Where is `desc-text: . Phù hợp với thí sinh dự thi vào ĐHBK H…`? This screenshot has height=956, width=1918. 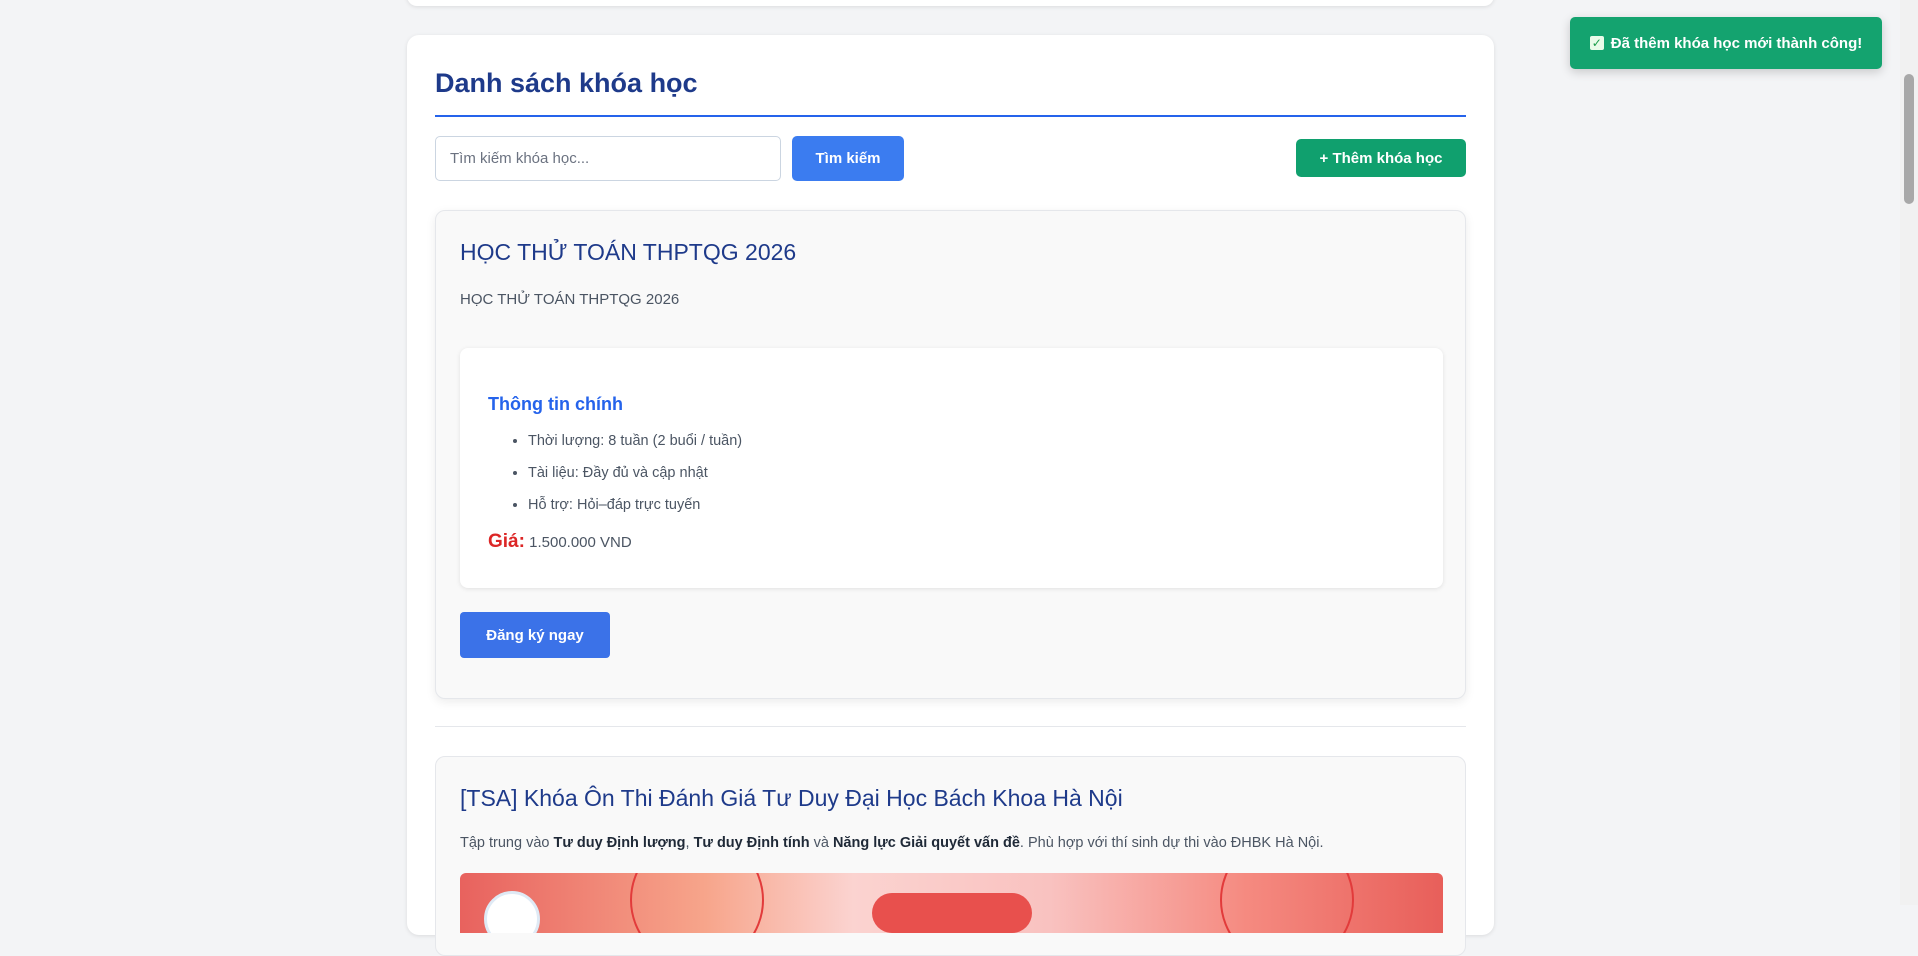
desc-text: . Phù hợp với thí sinh dự thi vào ĐHBK H… is located at coordinates (1171, 843).